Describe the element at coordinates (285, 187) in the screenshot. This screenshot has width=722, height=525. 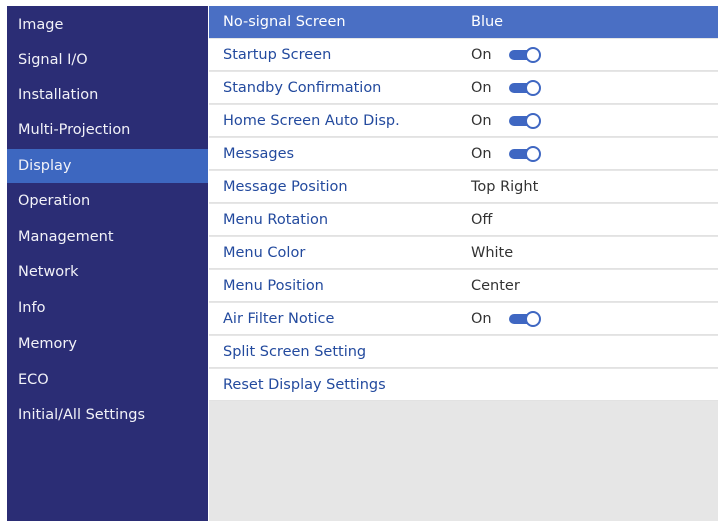
I see `setting-label: Message Position` at that location.